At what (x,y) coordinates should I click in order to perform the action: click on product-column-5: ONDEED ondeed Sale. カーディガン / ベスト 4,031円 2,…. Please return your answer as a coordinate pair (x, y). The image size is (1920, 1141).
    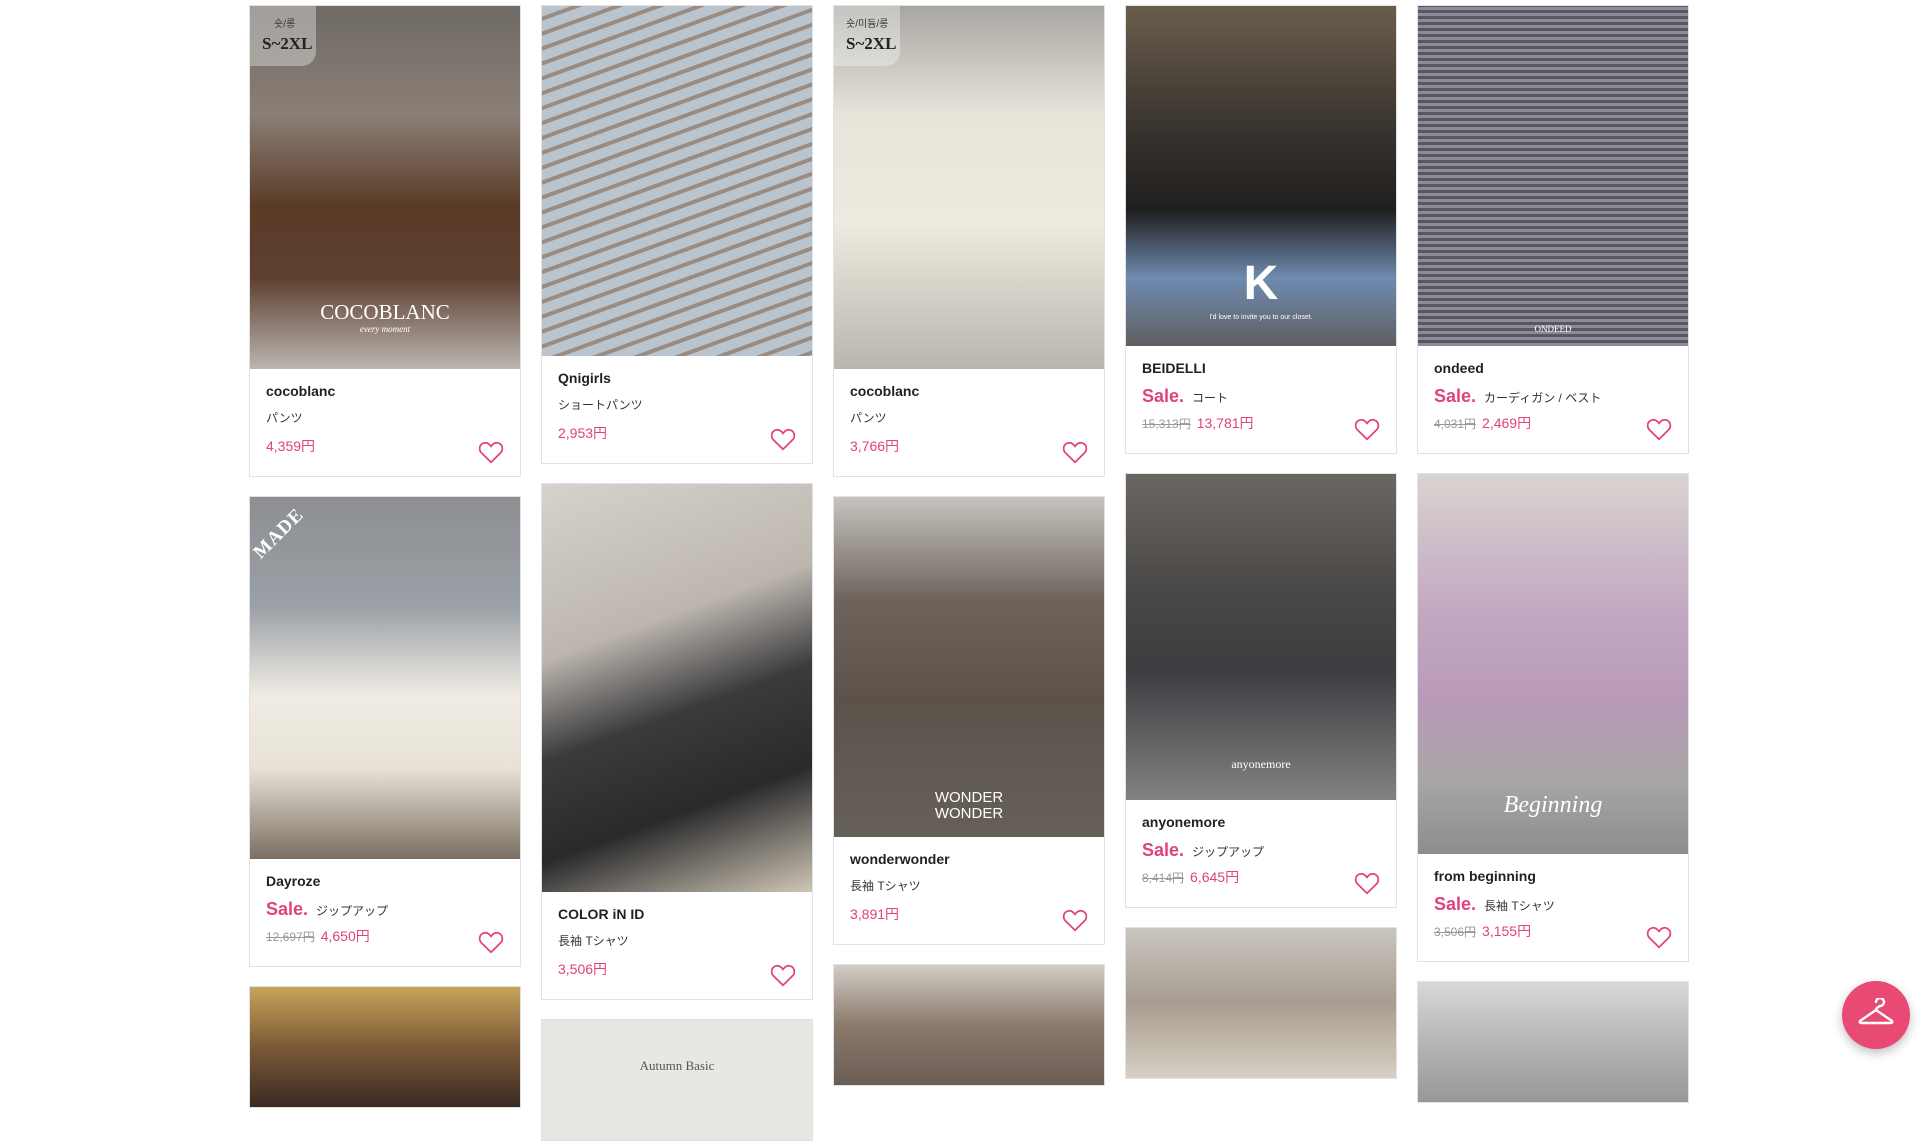
    Looking at the image, I should click on (1553, 554).